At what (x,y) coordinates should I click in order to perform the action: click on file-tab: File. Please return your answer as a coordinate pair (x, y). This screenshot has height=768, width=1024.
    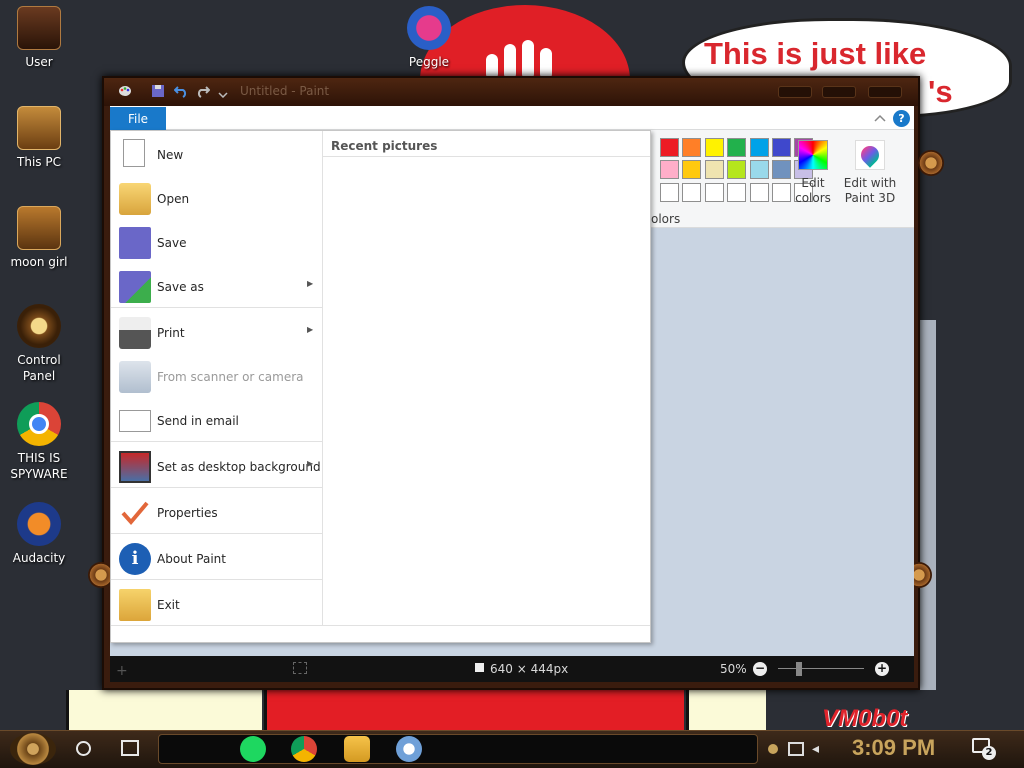
    Looking at the image, I should click on (138, 118).